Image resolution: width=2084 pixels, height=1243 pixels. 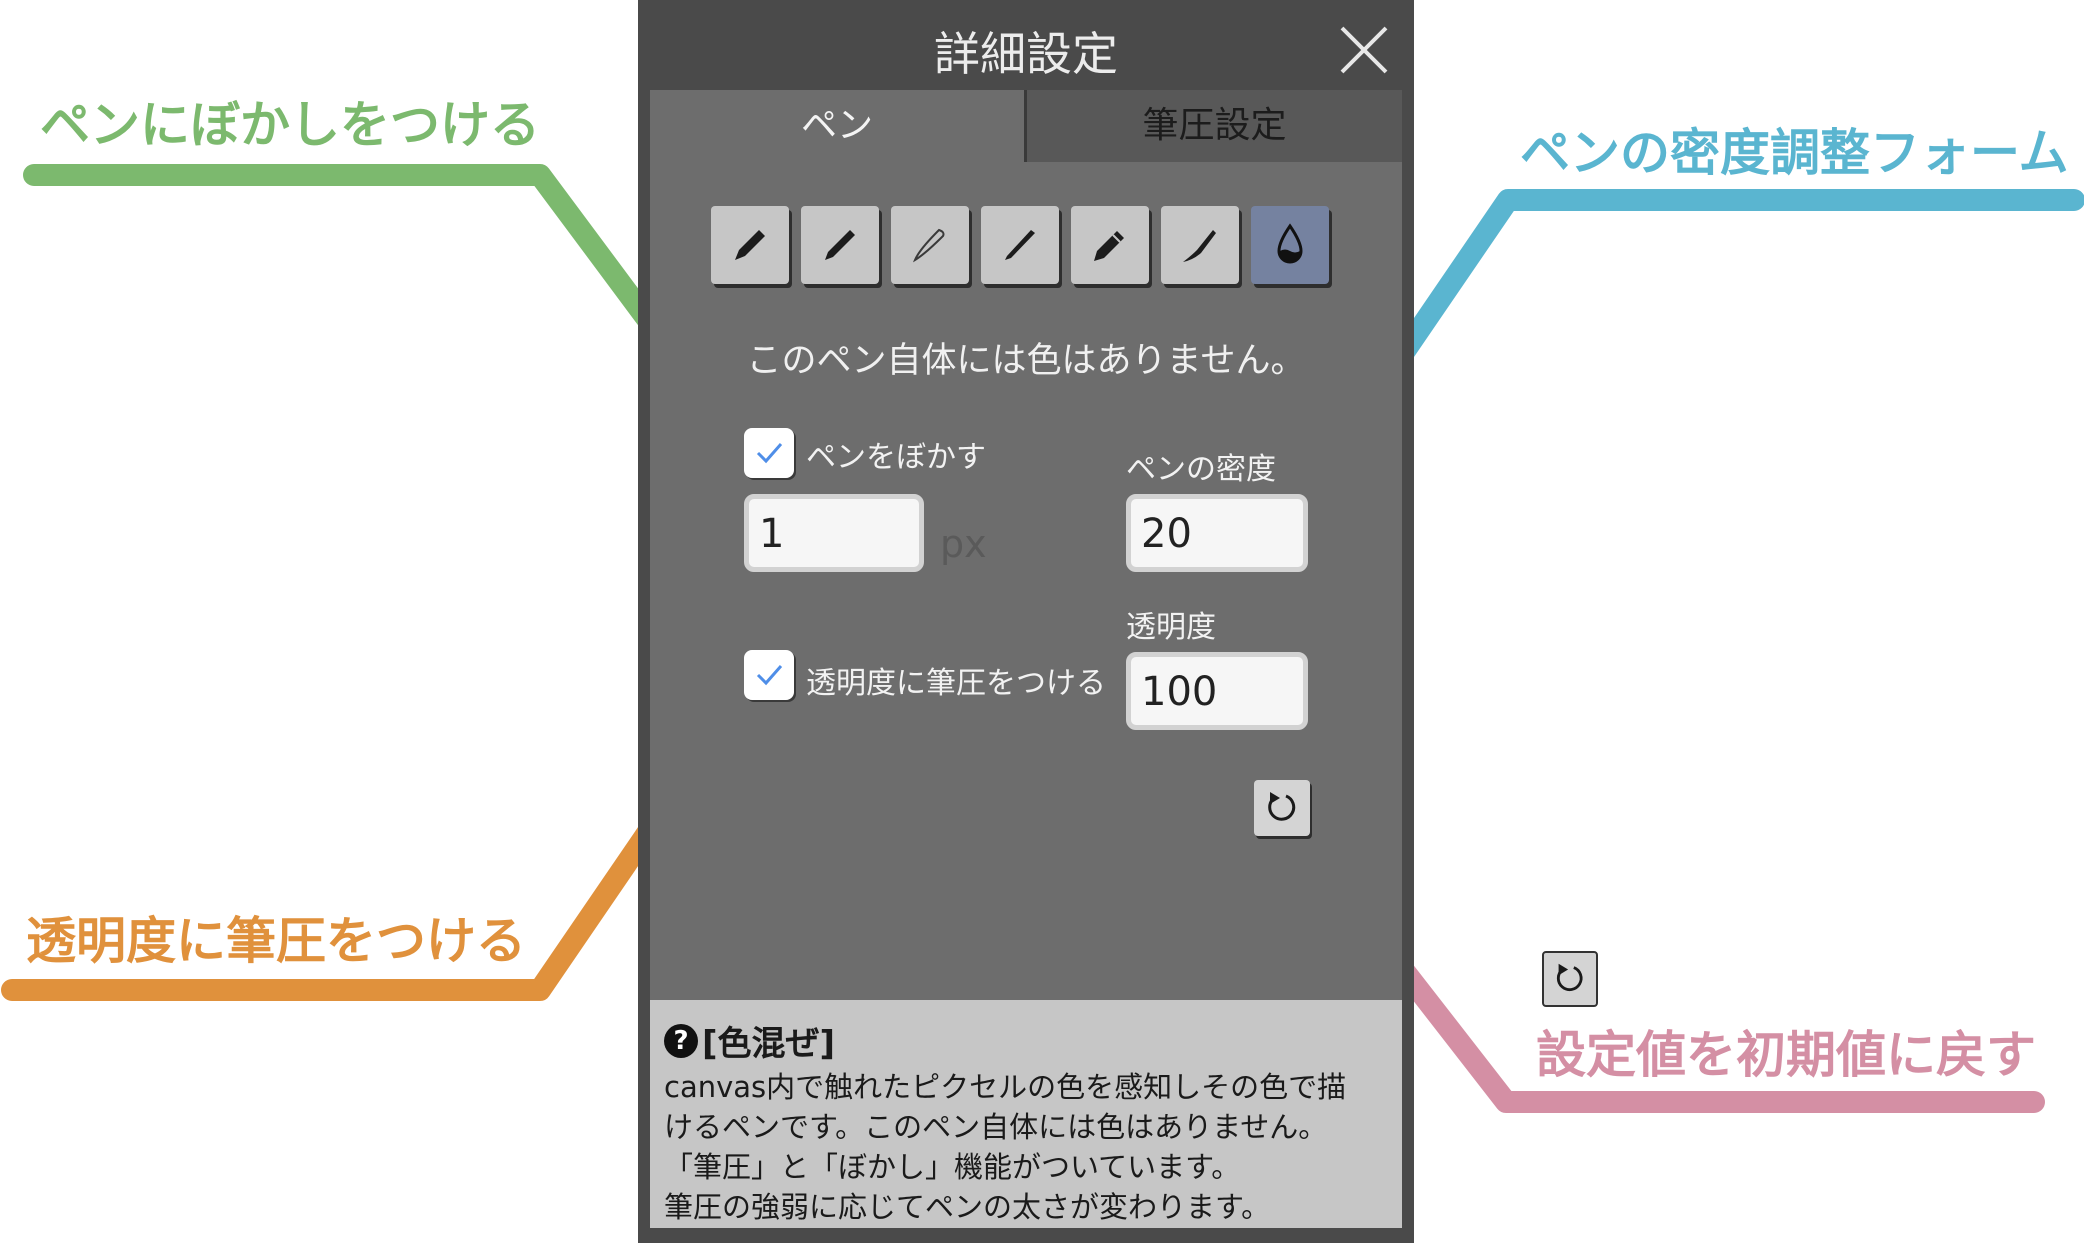 I want to click on tab-bar: ペン 筆圧設定, so click(x=1026, y=126).